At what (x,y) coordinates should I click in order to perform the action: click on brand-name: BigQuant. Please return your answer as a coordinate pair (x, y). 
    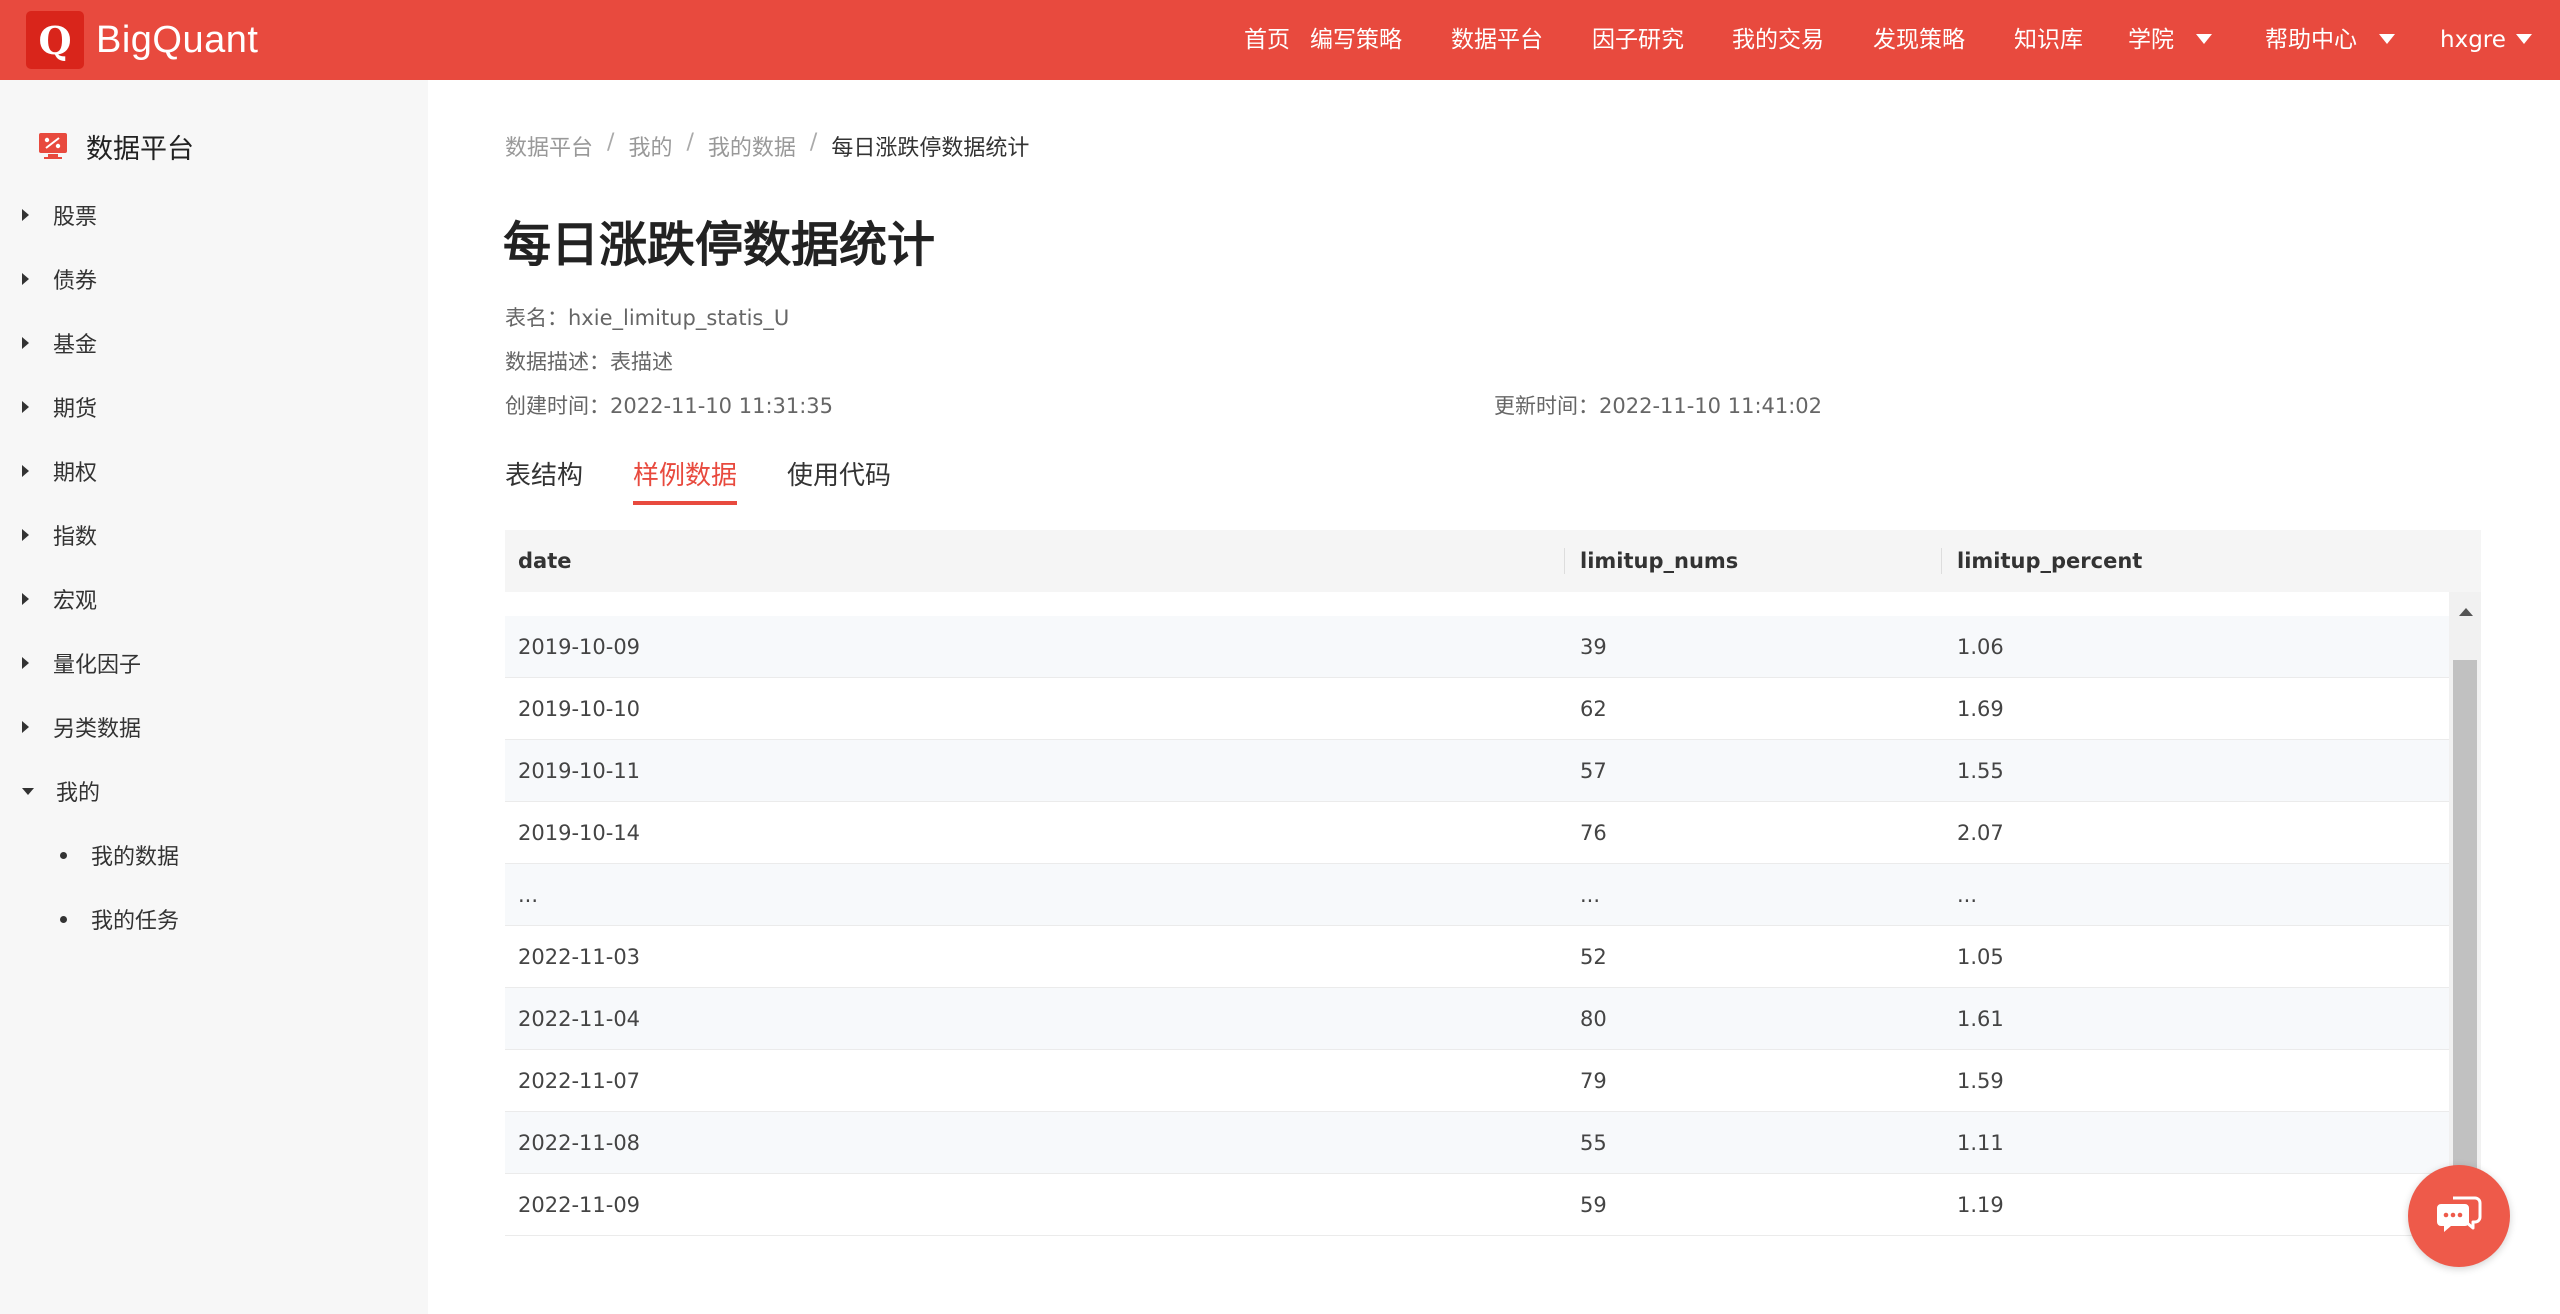
    Looking at the image, I should click on (177, 39).